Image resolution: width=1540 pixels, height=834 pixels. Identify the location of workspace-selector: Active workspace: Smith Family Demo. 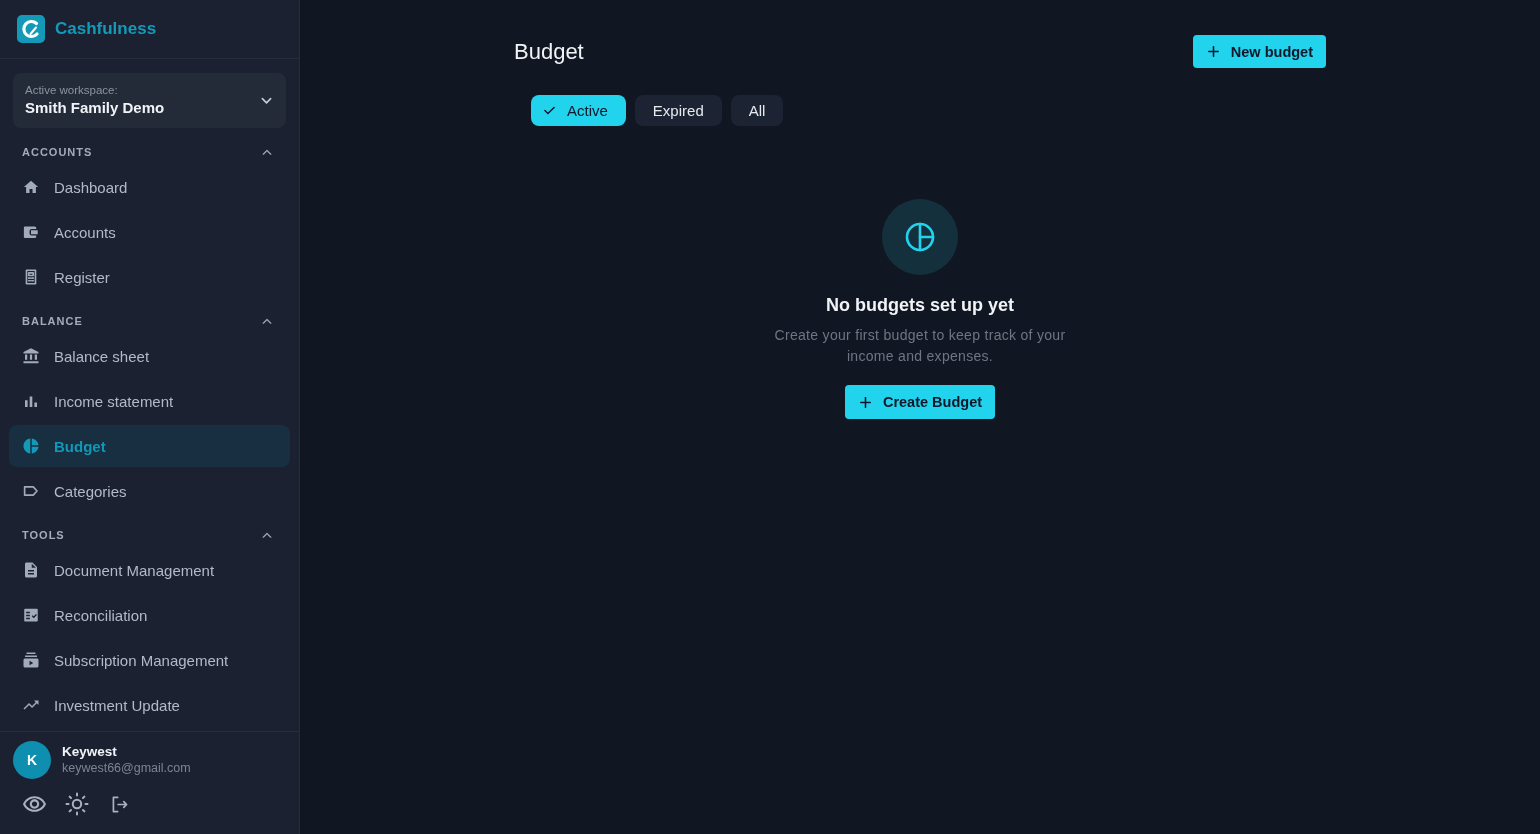
(149, 100).